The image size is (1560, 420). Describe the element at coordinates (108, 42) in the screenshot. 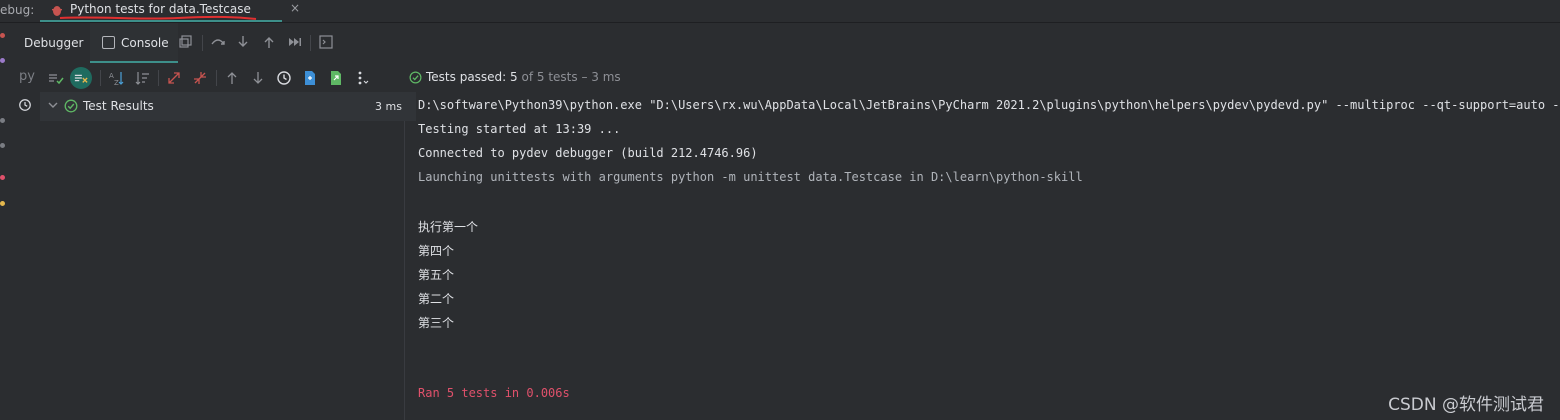

I see `console-icon` at that location.